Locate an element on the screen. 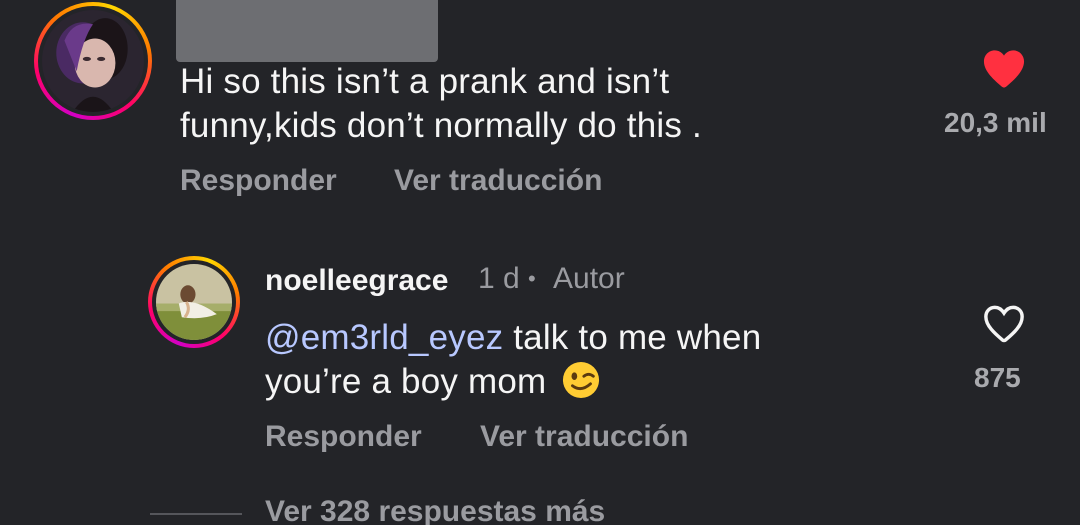 The image size is (1080, 525). reply-username: noelleegrace is located at coordinates (356, 281).